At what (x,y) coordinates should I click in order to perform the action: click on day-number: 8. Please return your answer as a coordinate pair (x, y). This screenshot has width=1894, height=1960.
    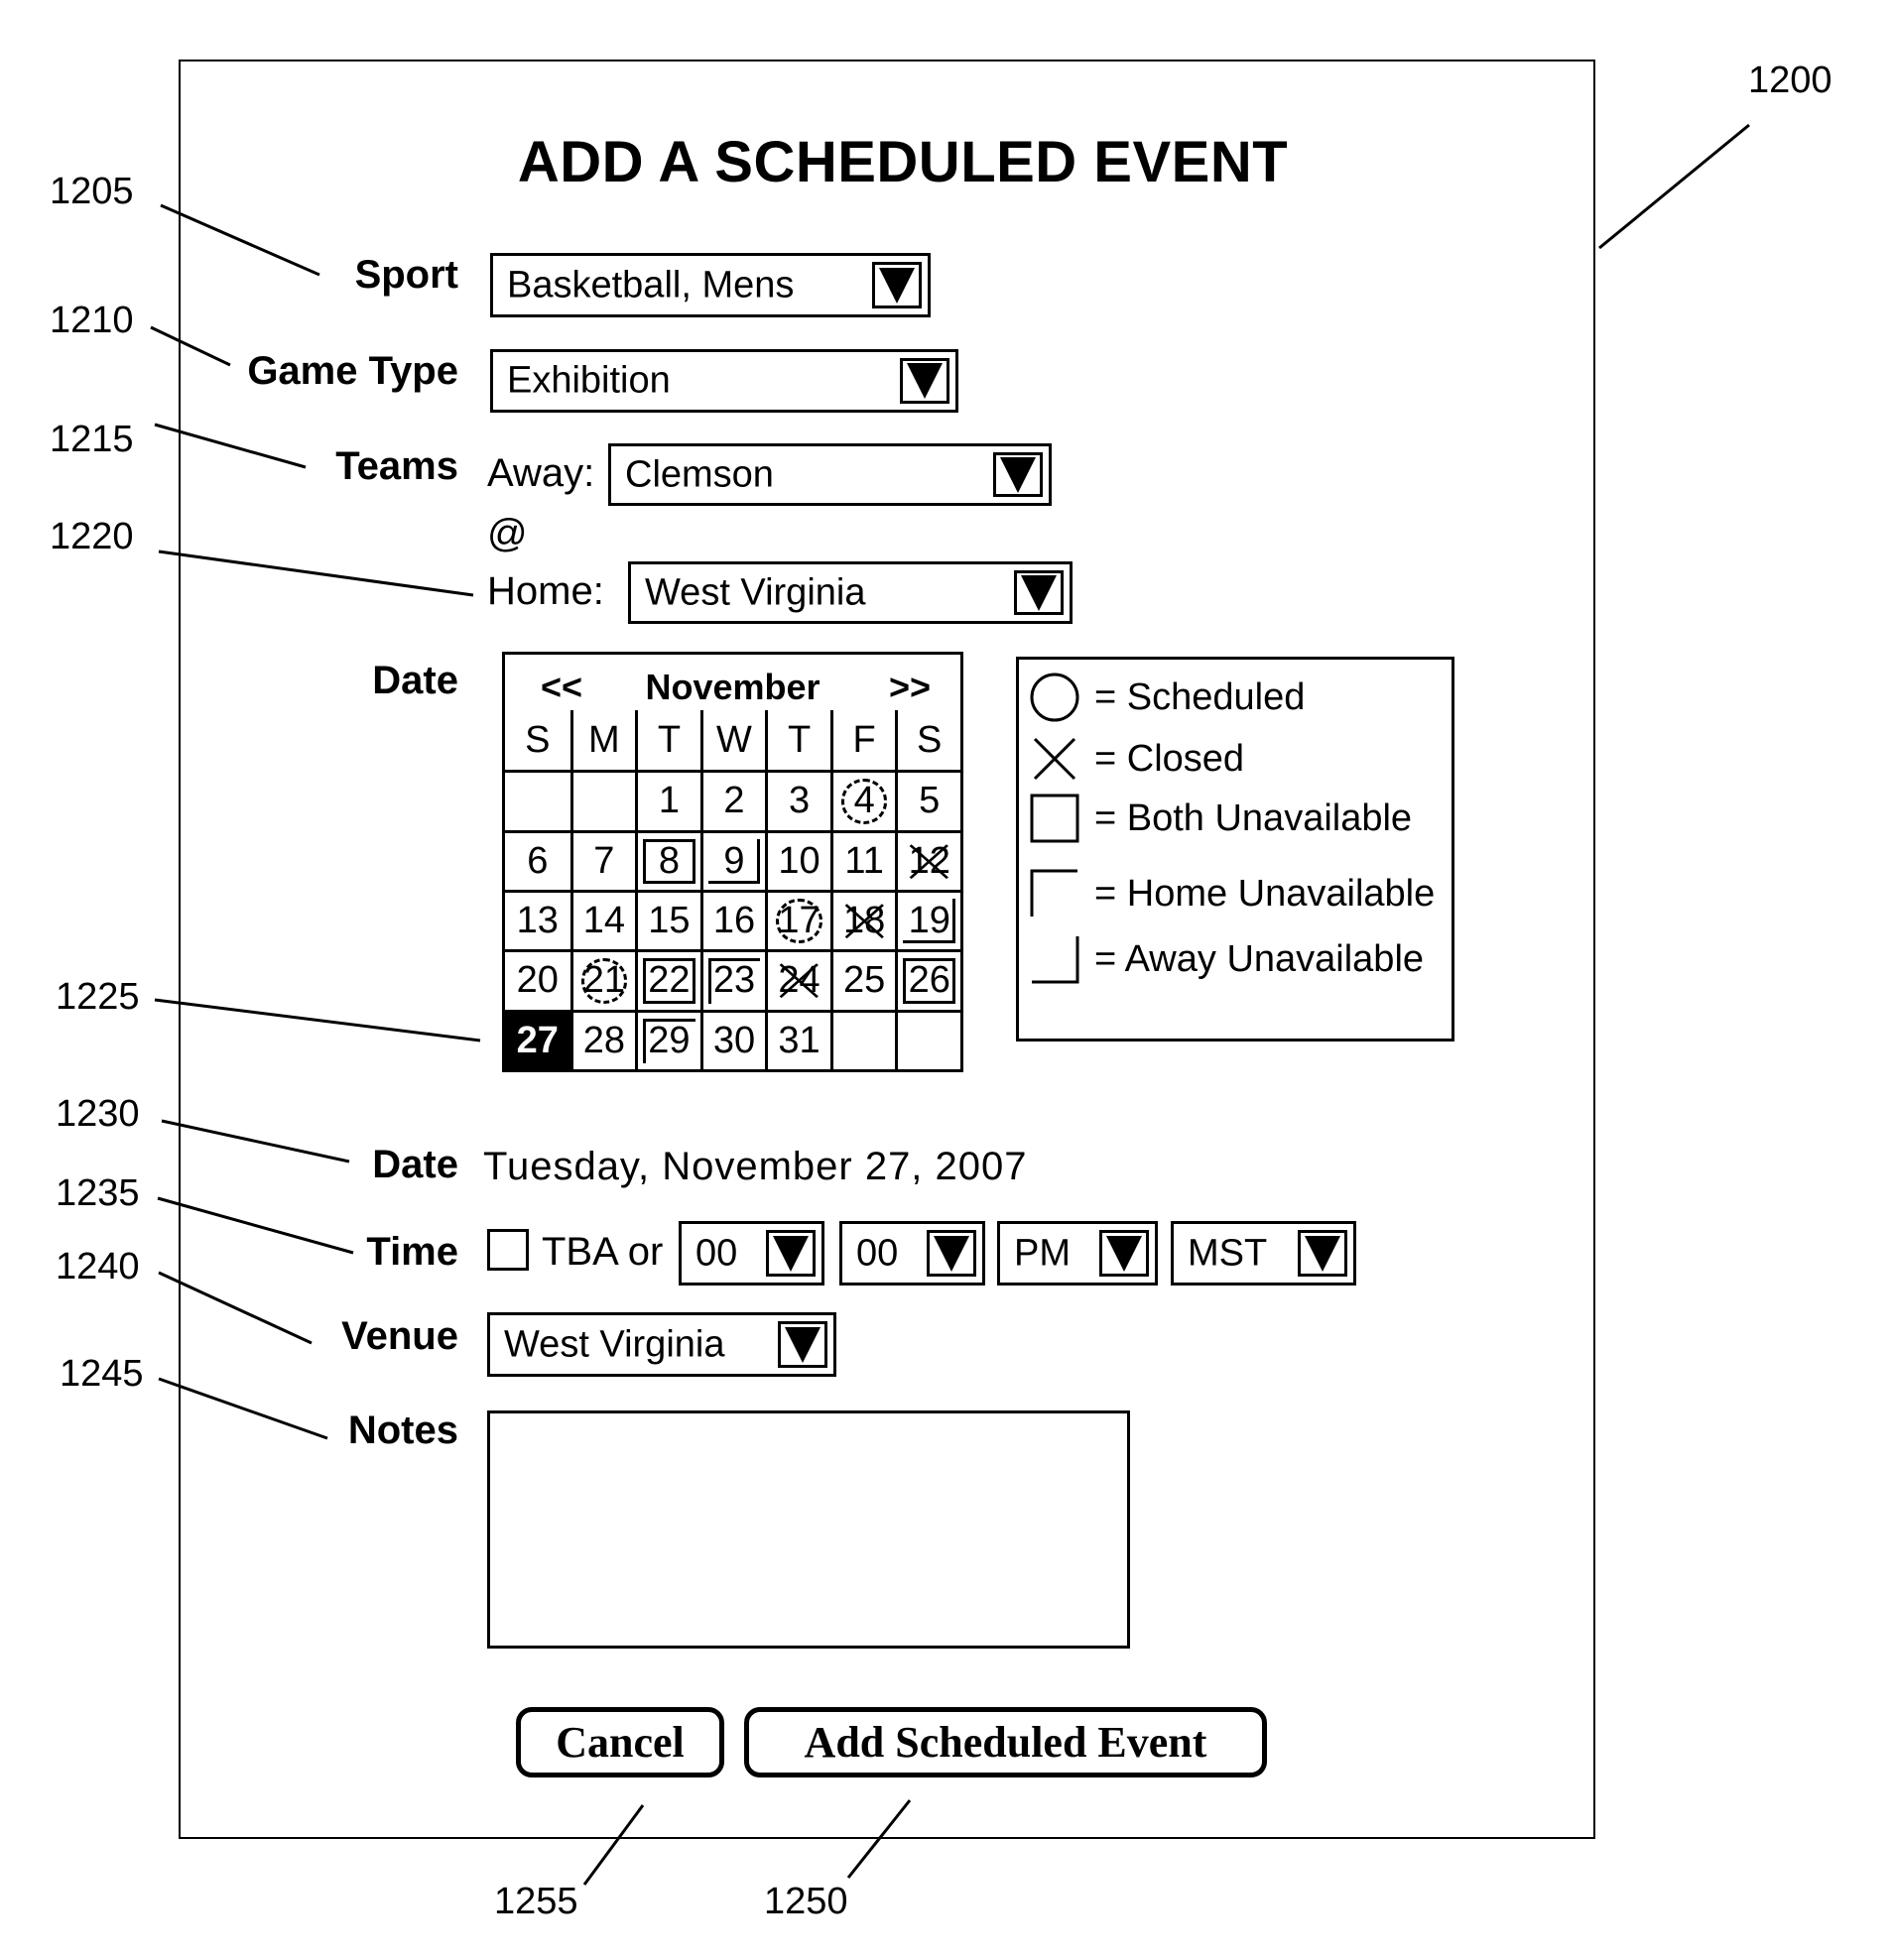
    Looking at the image, I should click on (669, 861).